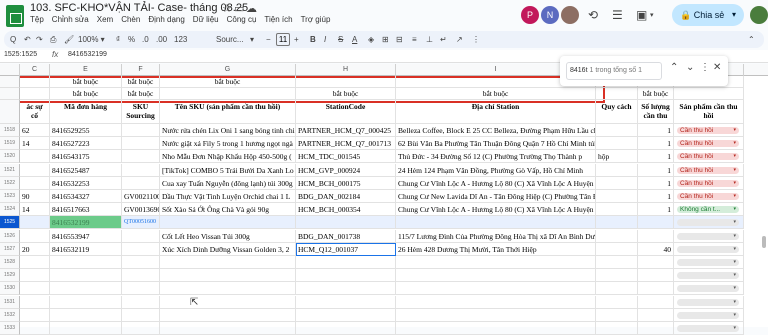 This screenshot has width=768, height=335. Describe the element at coordinates (346, 156) in the screenshot. I see `table-cell: HCM_TDC_001545` at that location.